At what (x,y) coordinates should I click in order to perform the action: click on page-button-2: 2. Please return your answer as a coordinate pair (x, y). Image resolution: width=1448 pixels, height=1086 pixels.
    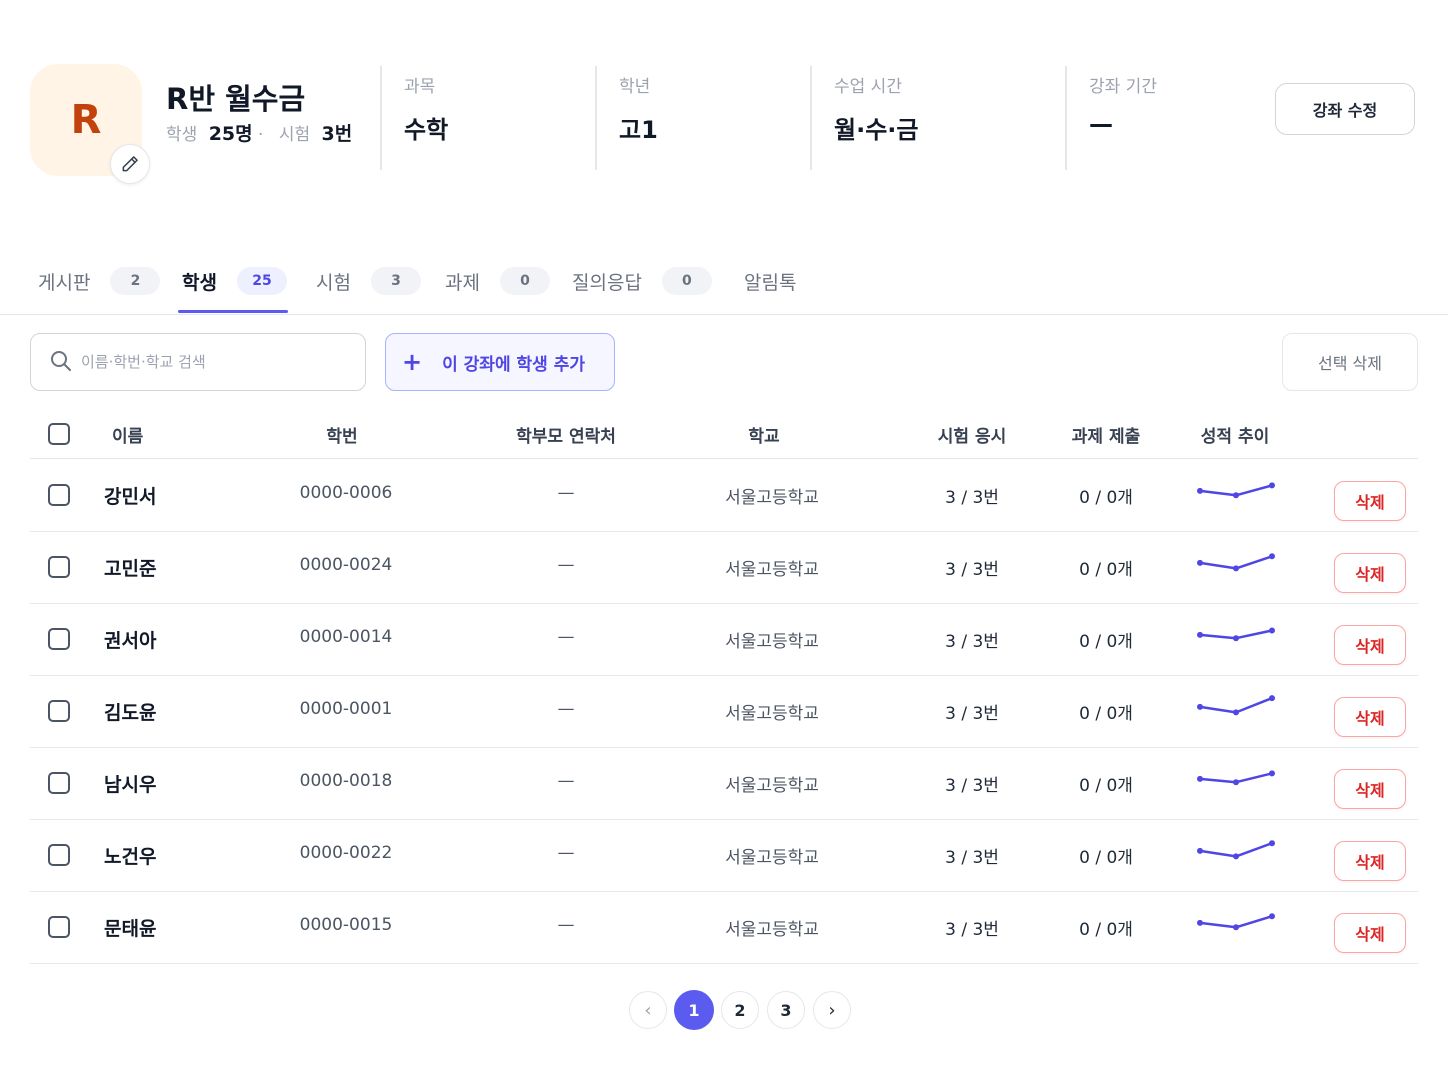
    Looking at the image, I should click on (740, 1010).